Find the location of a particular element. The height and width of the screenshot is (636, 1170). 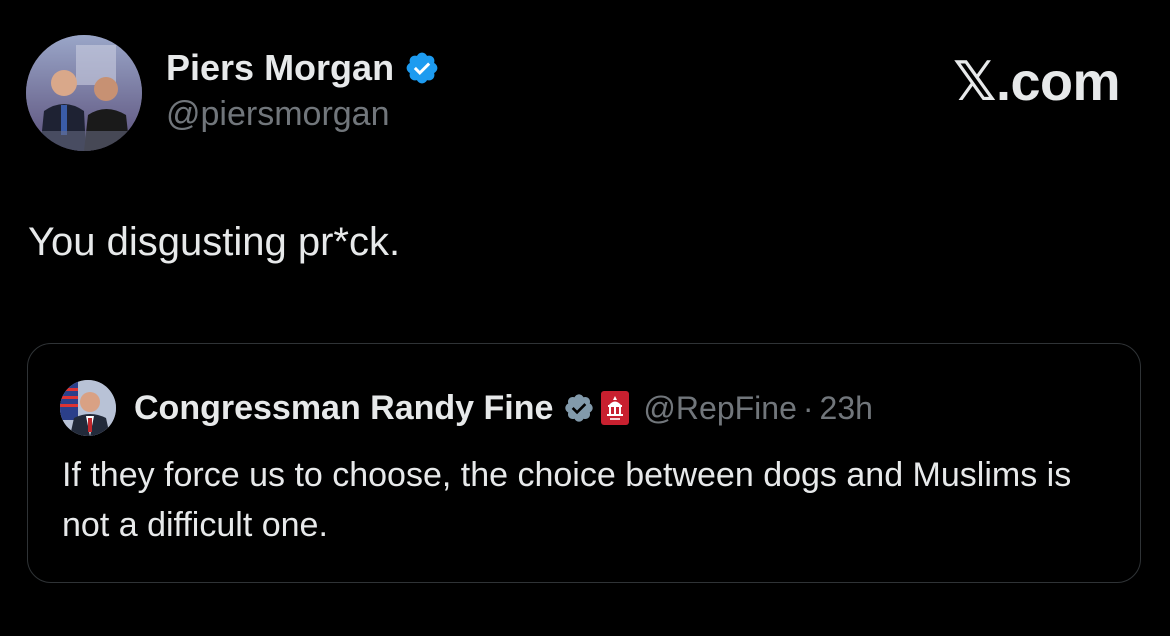

quoted-author-name: Congressman Randy Fine is located at coordinates (343, 408).